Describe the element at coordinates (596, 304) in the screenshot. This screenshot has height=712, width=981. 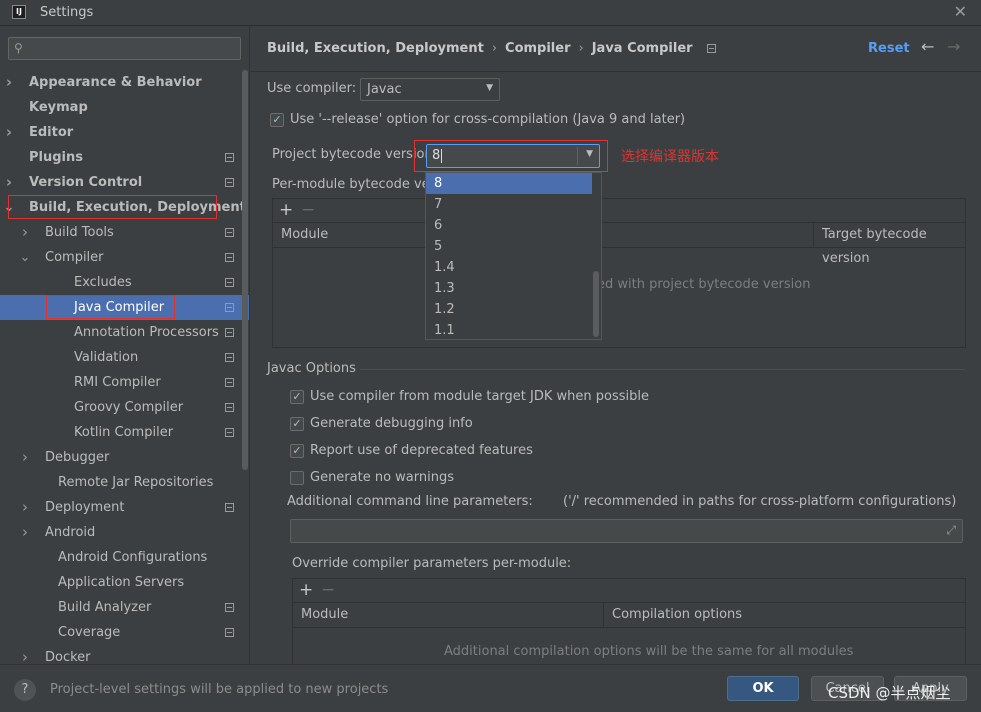
I see `dropdown-scrollbar` at that location.